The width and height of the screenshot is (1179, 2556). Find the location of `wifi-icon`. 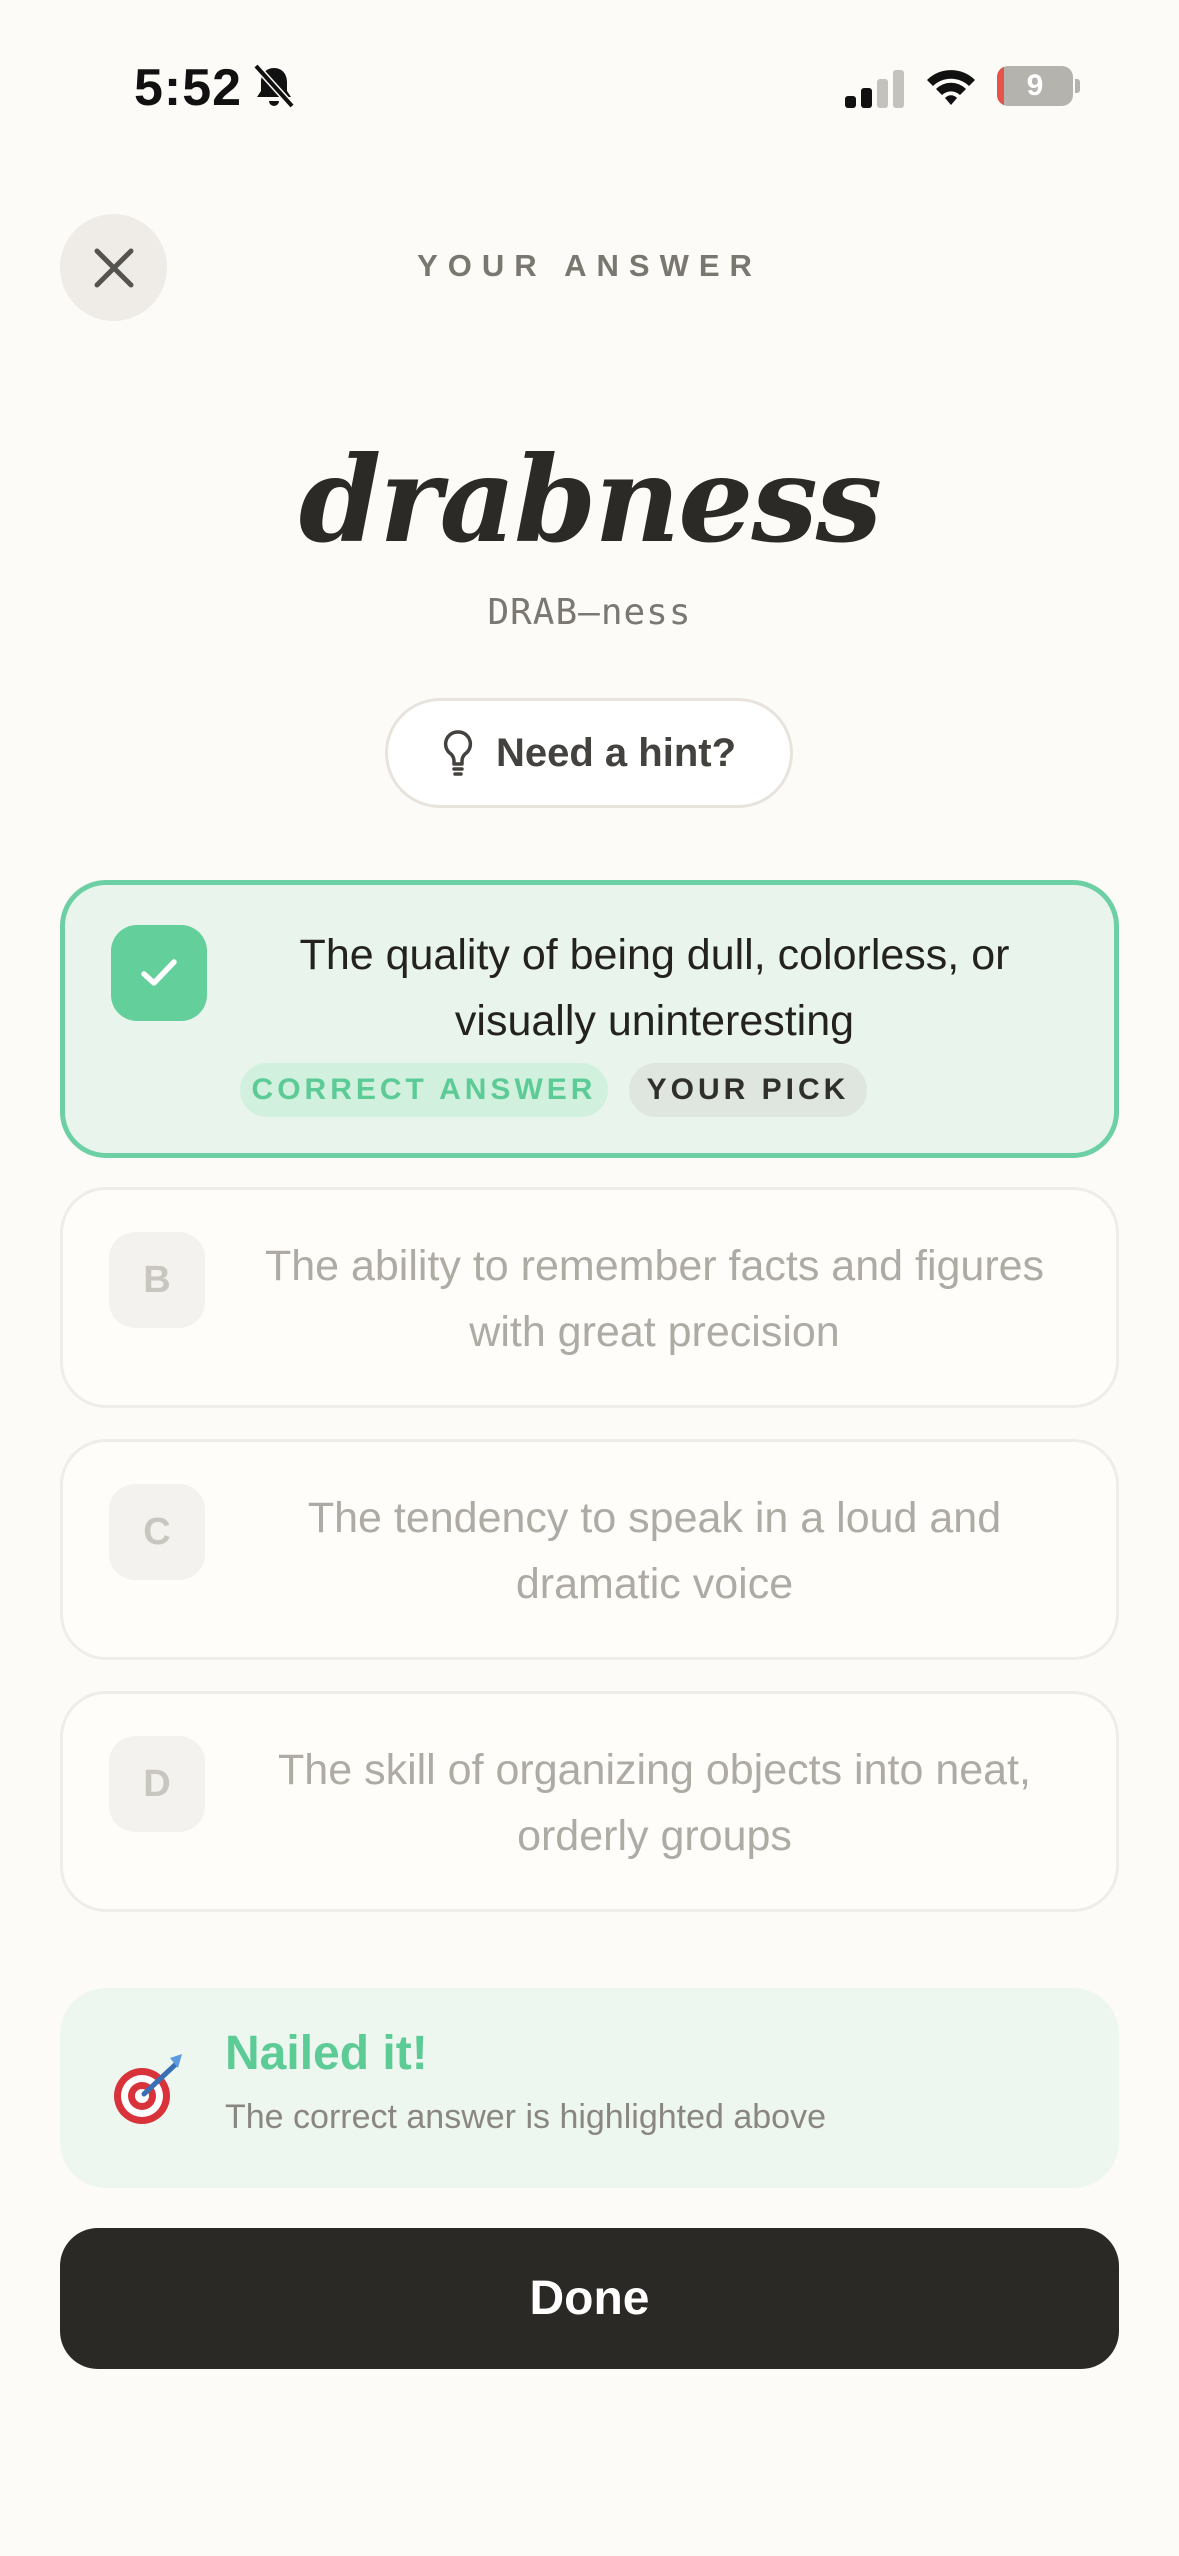

wifi-icon is located at coordinates (951, 87).